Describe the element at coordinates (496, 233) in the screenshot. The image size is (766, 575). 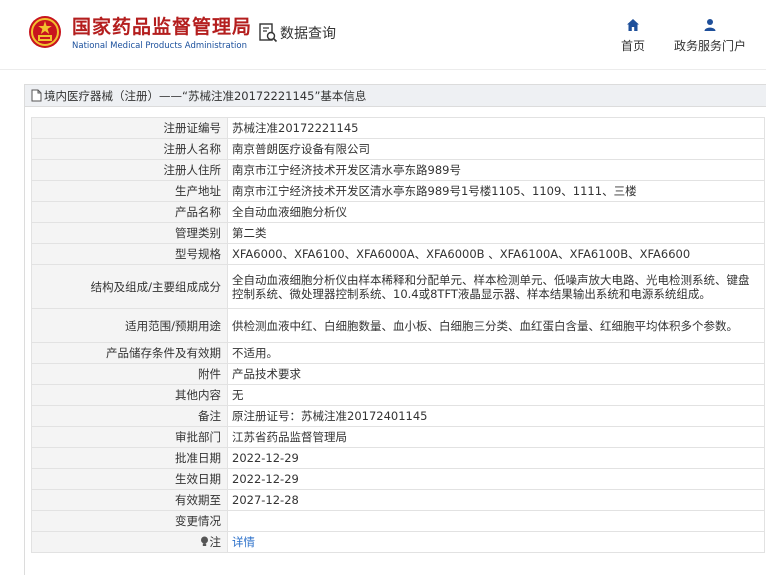
I see `row-value: 第二类` at that location.